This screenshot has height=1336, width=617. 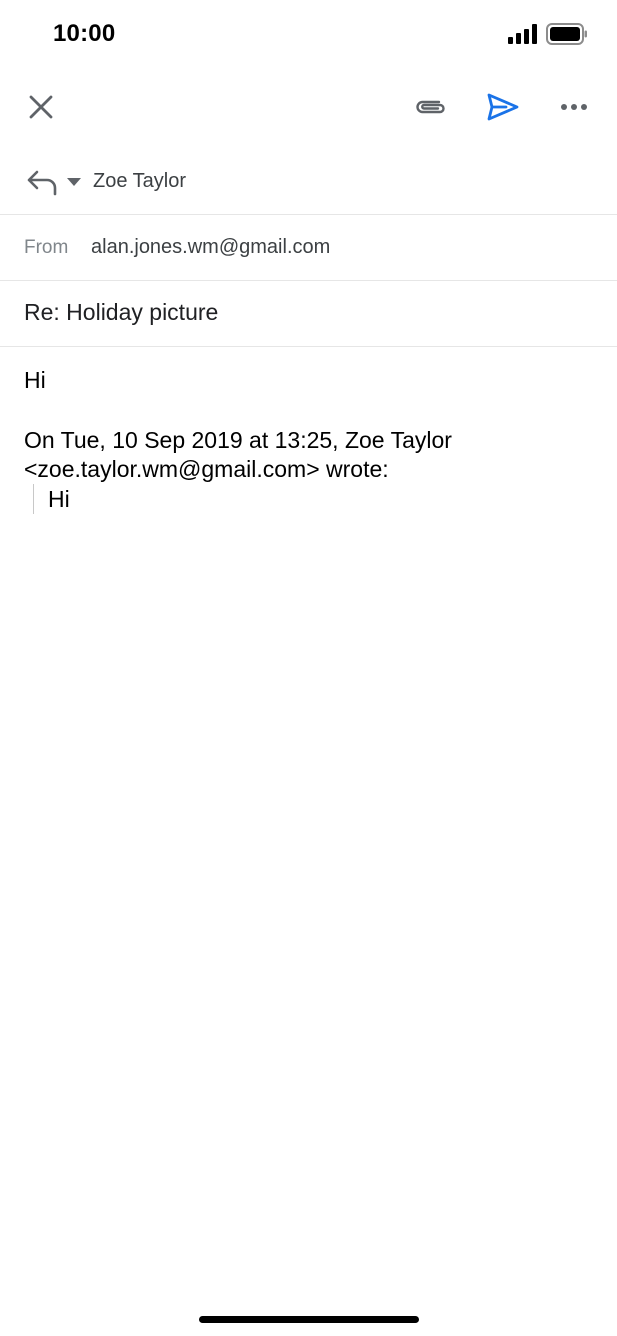 I want to click on quoted-text: Hi, so click(x=51, y=499).